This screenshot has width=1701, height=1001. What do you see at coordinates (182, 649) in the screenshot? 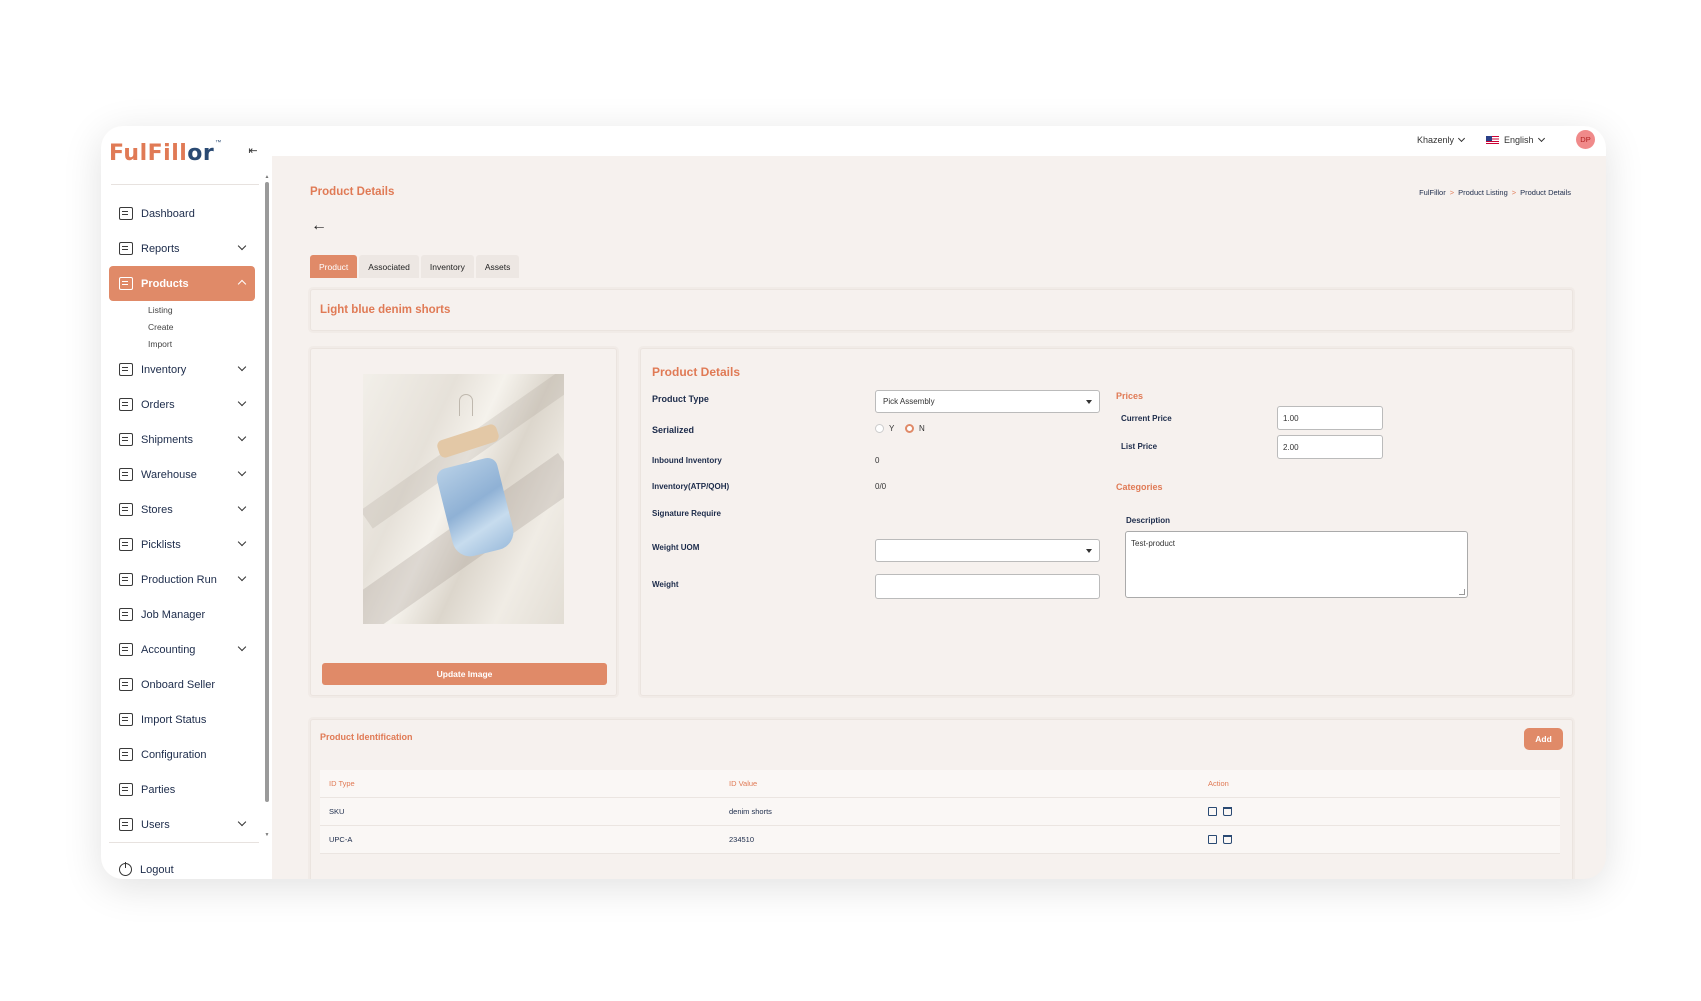
I see `sidebar-item-accounting: Accounting` at bounding box center [182, 649].